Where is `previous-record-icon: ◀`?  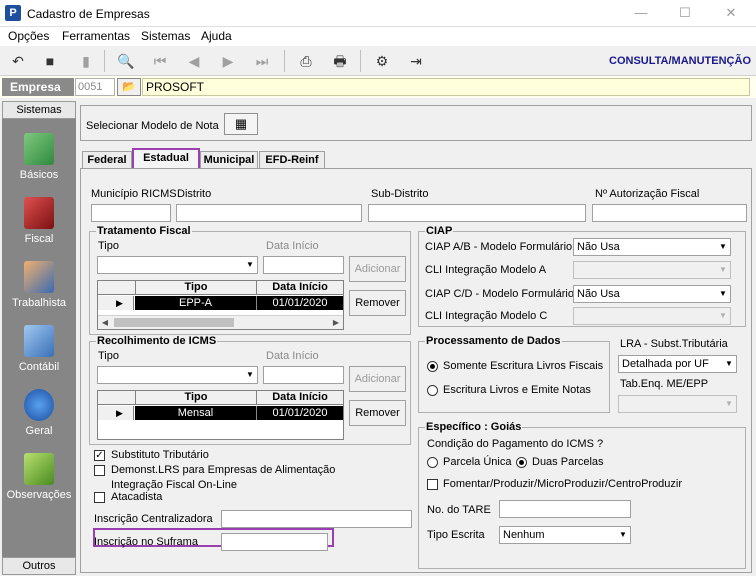 previous-record-icon: ◀ is located at coordinates (194, 61).